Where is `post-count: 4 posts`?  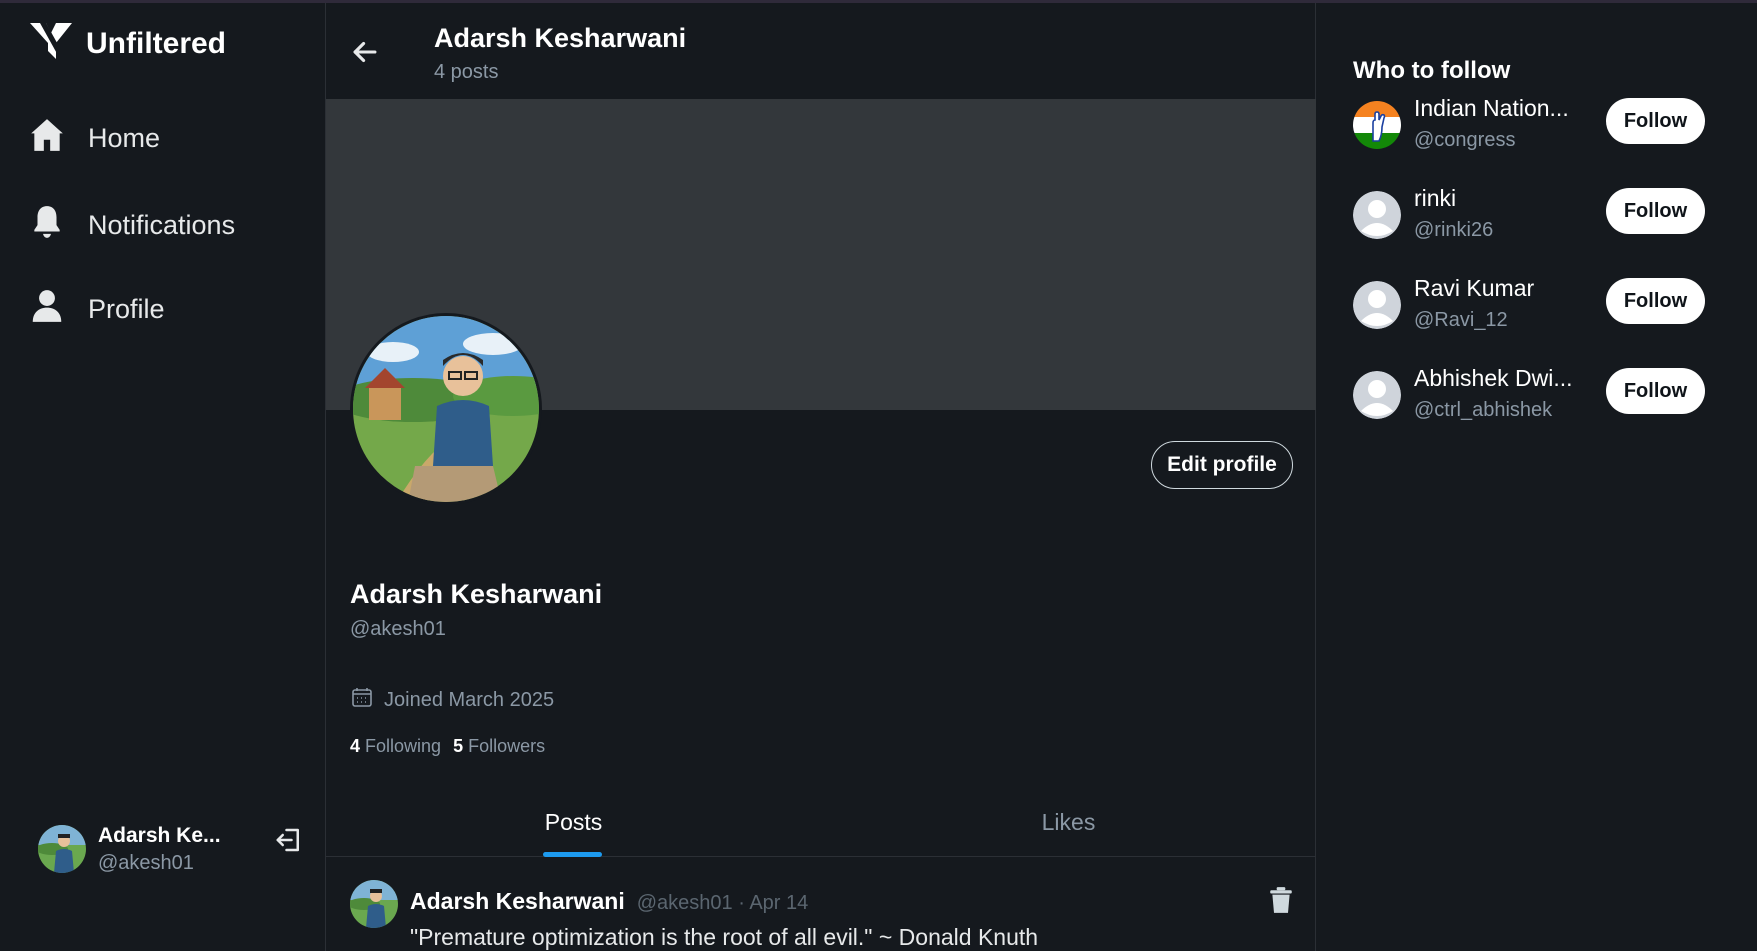
post-count: 4 posts is located at coordinates (466, 72).